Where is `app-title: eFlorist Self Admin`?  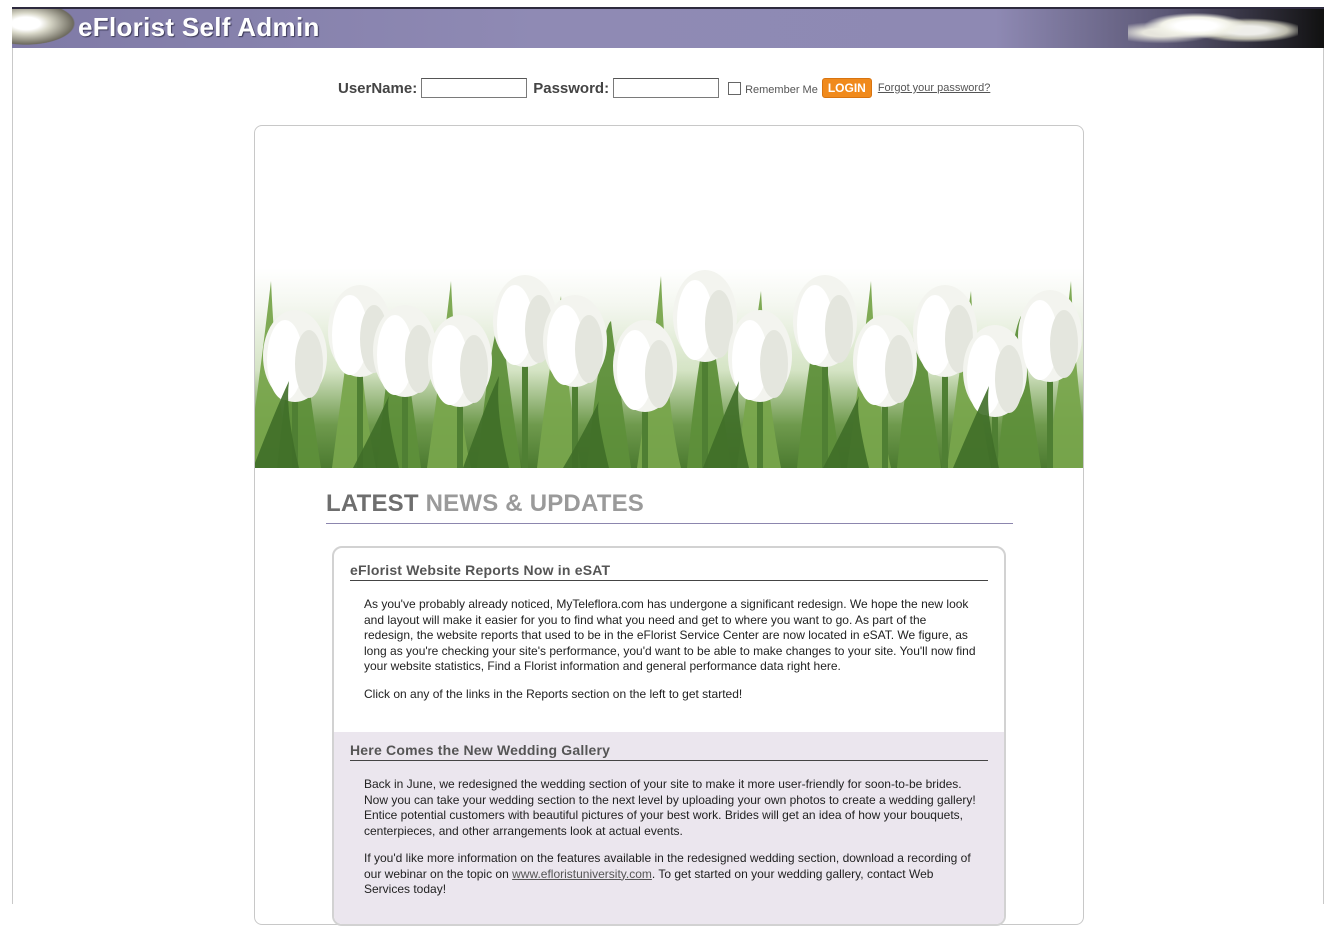 app-title: eFlorist Self Admin is located at coordinates (199, 27).